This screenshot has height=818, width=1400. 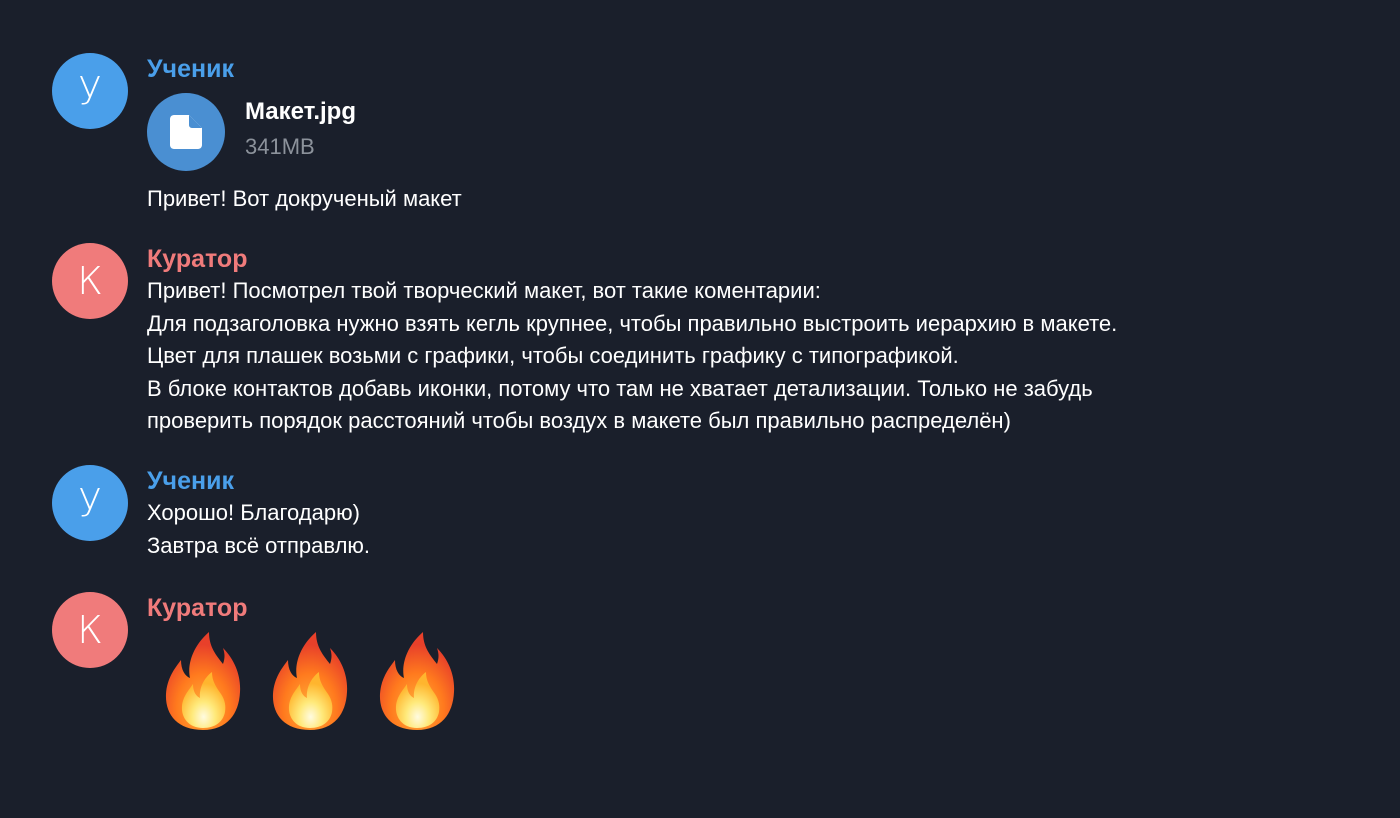 I want to click on file-download-button, so click(x=186, y=132).